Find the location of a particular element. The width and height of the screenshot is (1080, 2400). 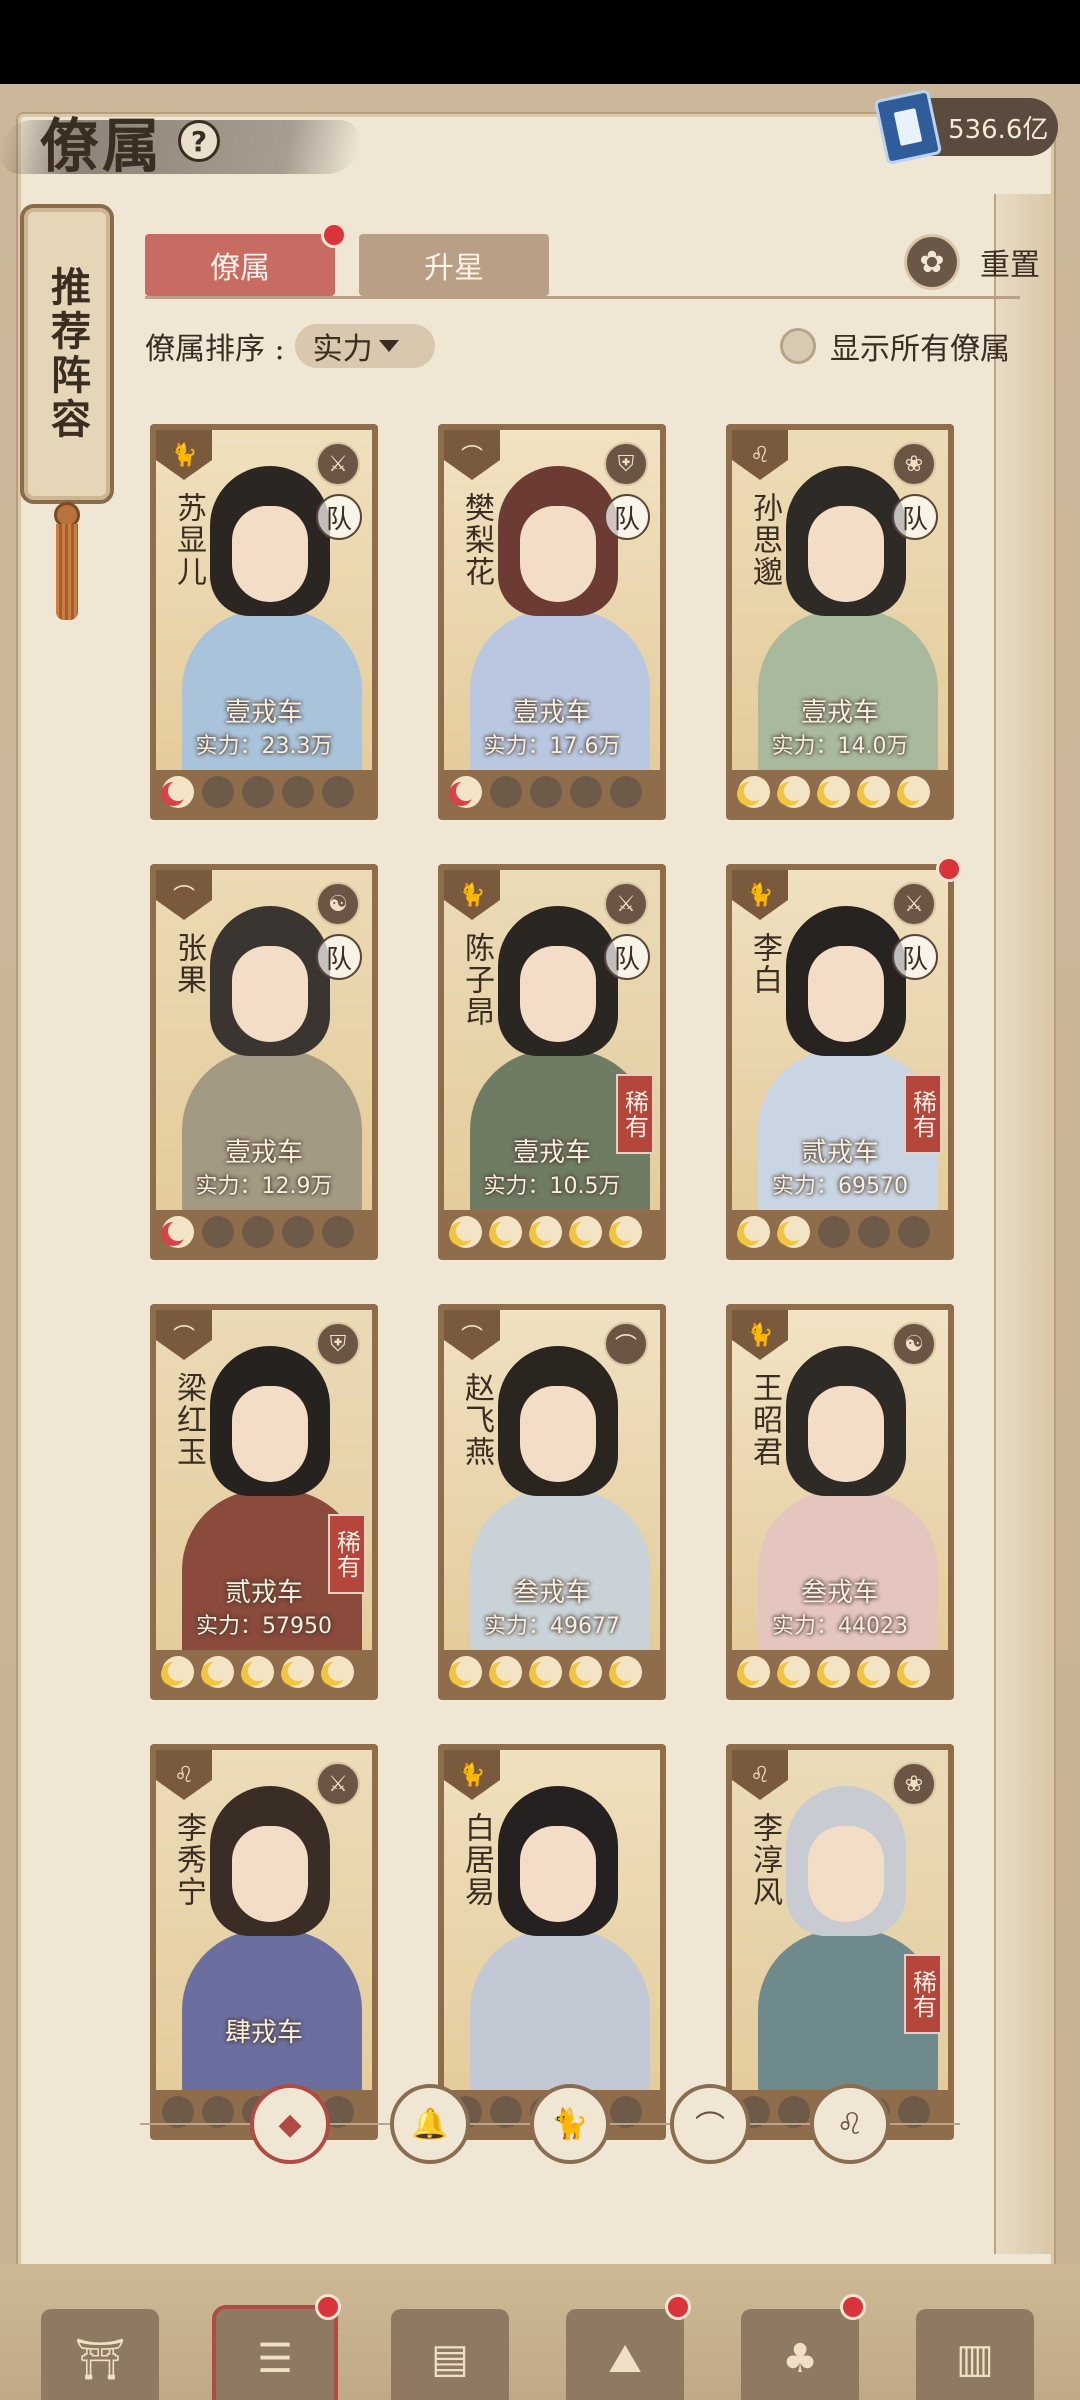

retainer-card: 苏显儿 🐈 ⚔ 队壹戎车实力：23.3万 is located at coordinates (264, 622).